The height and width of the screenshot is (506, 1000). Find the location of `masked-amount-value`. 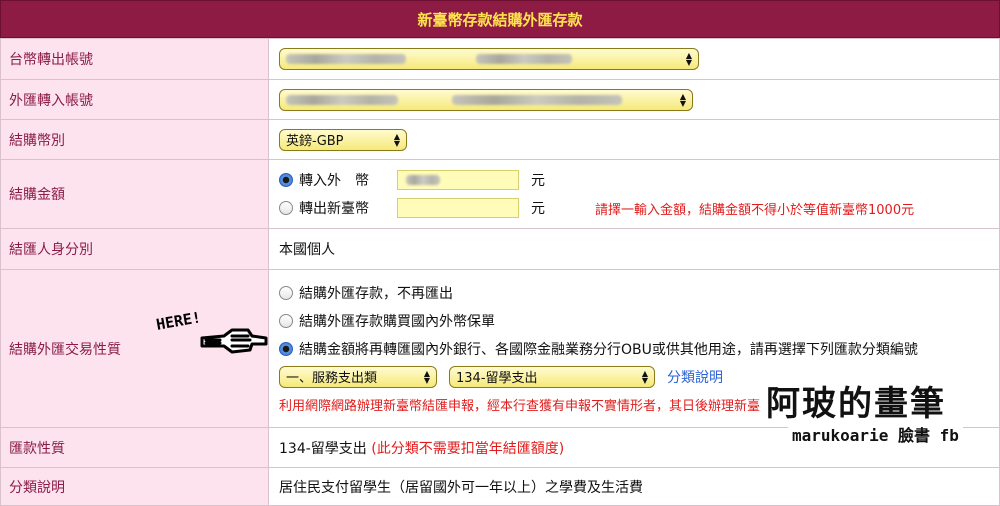

masked-amount-value is located at coordinates (423, 180).